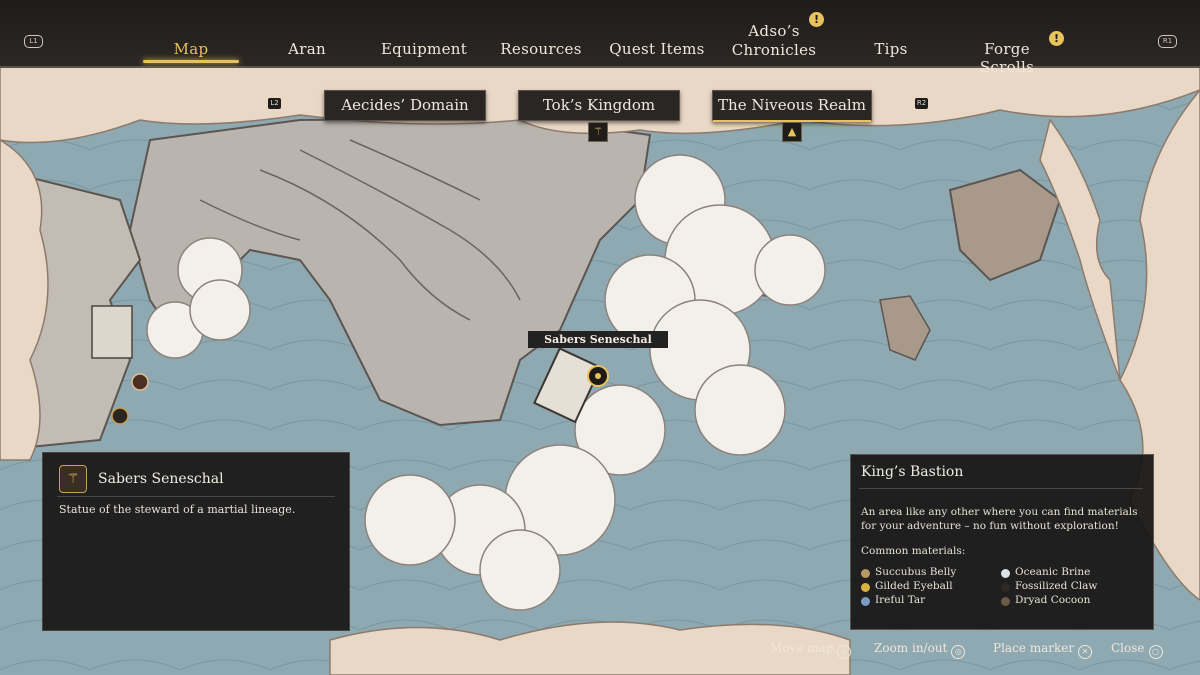 The width and height of the screenshot is (1200, 675). Describe the element at coordinates (865, 601) in the screenshot. I see `ireful-tar-icon` at that location.